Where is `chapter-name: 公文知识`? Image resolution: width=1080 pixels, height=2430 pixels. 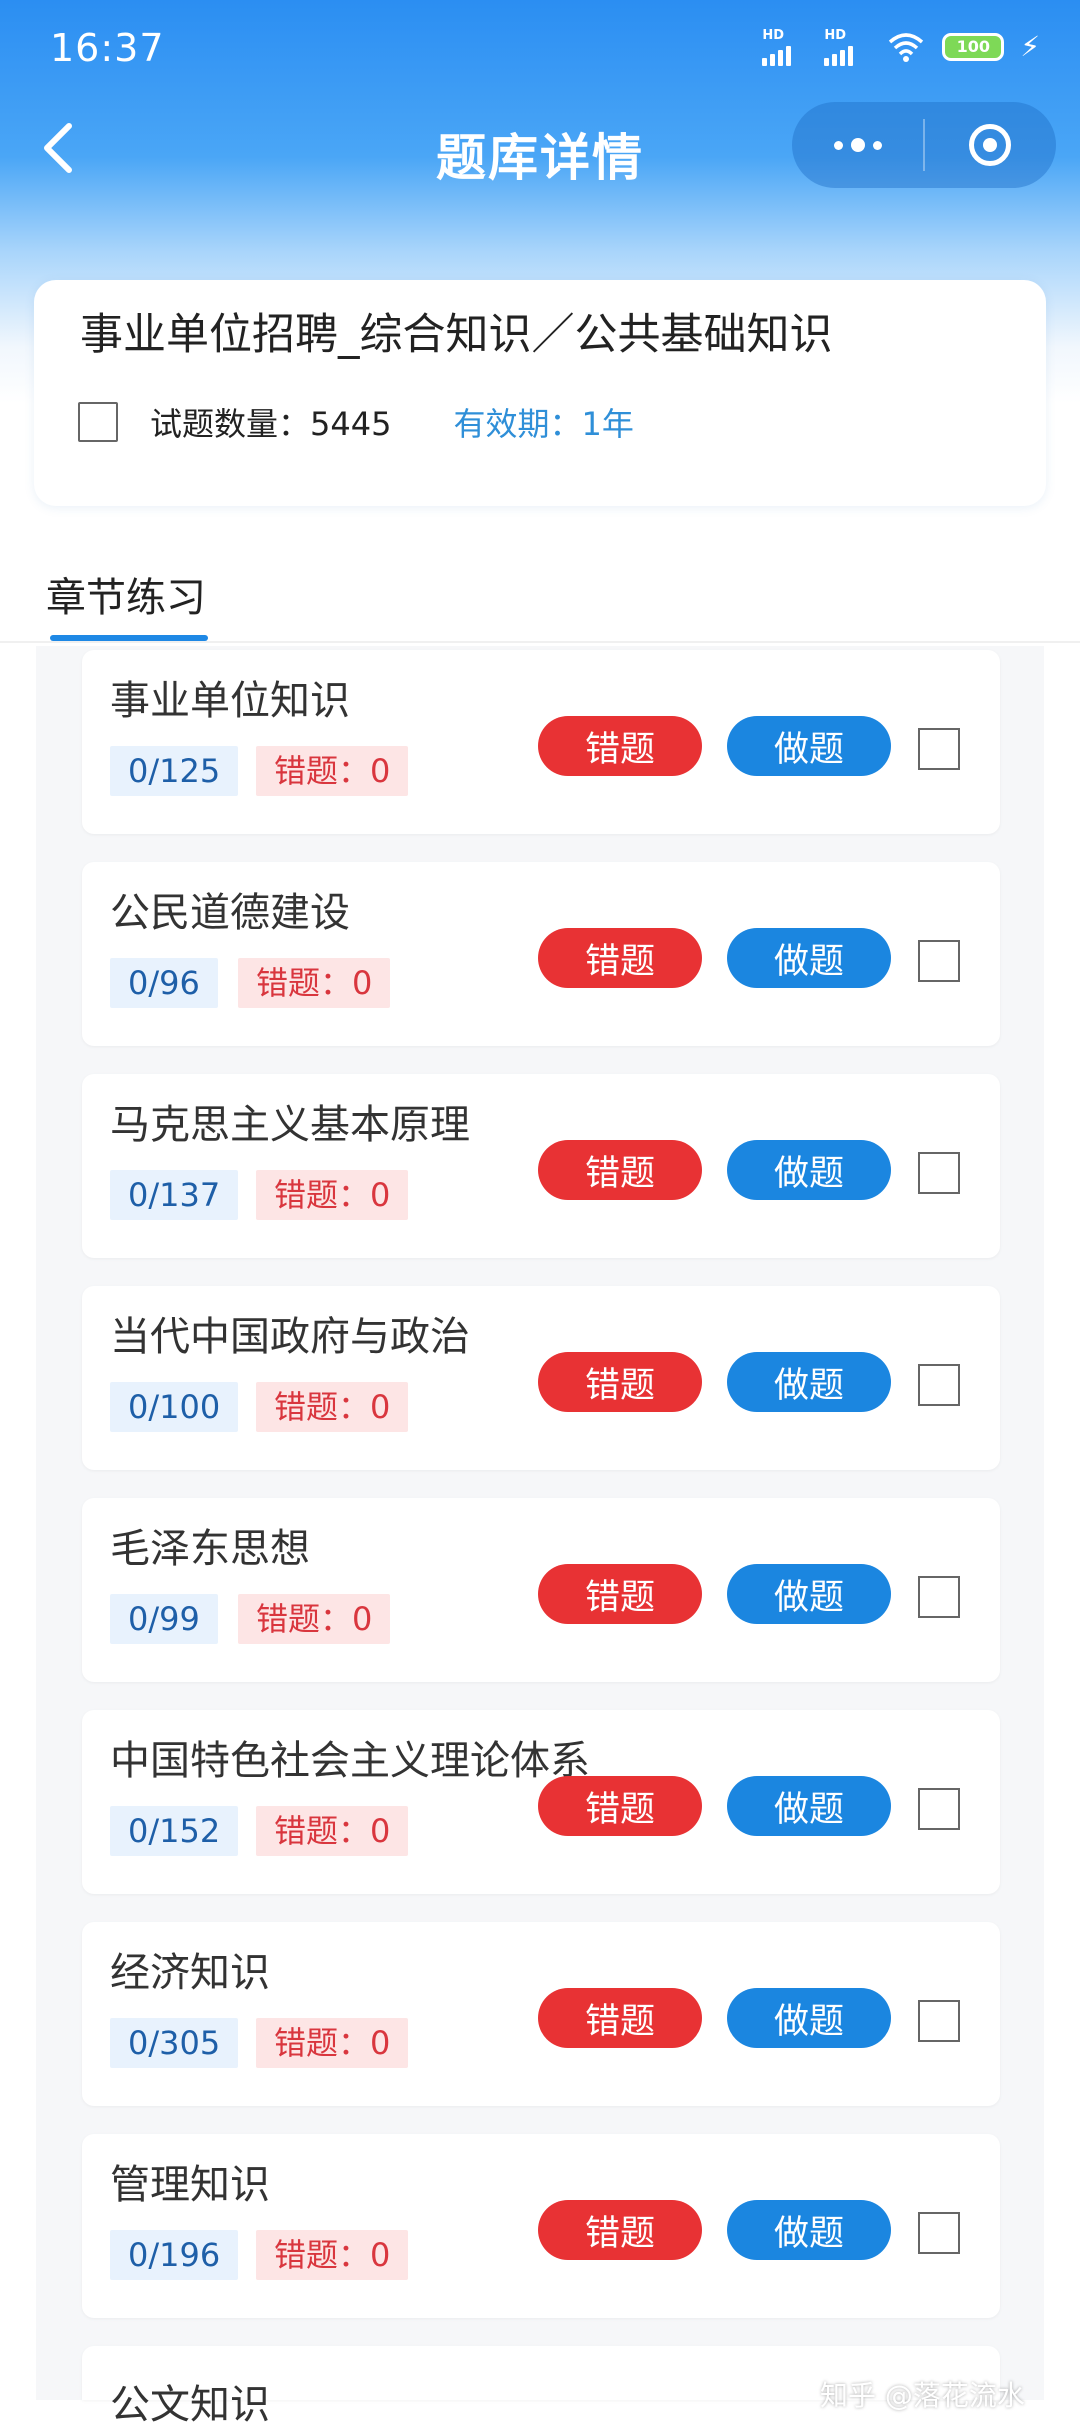 chapter-name: 公文知识 is located at coordinates (190, 2405).